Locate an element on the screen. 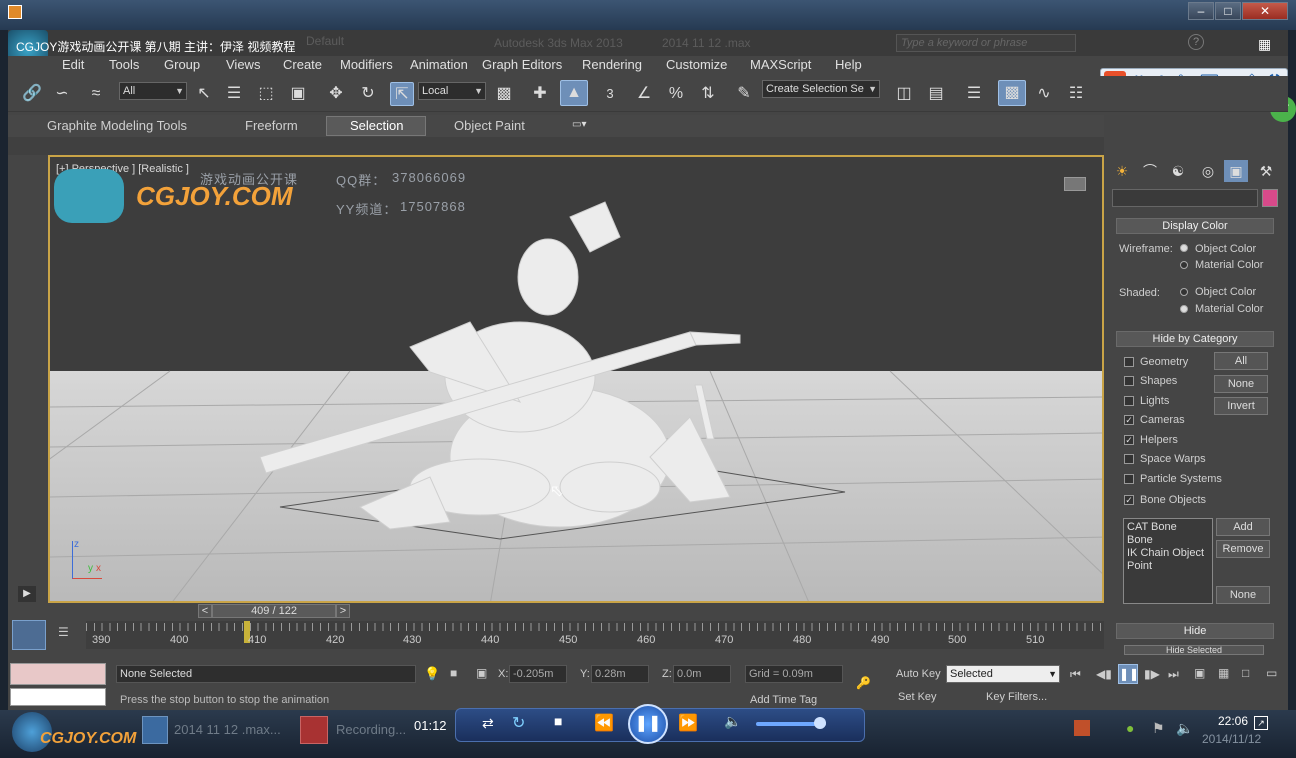  category-all-button: All is located at coordinates (1241, 361).